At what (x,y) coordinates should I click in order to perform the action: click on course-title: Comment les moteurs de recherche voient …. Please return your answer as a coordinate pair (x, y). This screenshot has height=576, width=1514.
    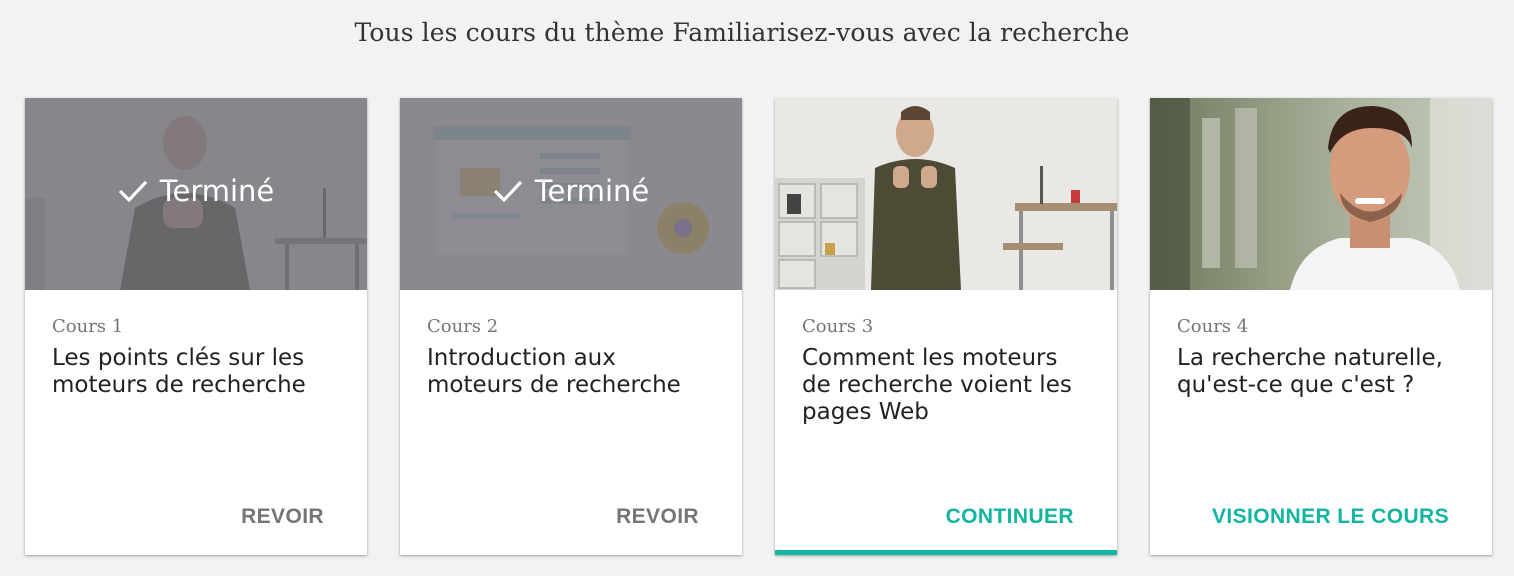
    Looking at the image, I should click on (937, 385).